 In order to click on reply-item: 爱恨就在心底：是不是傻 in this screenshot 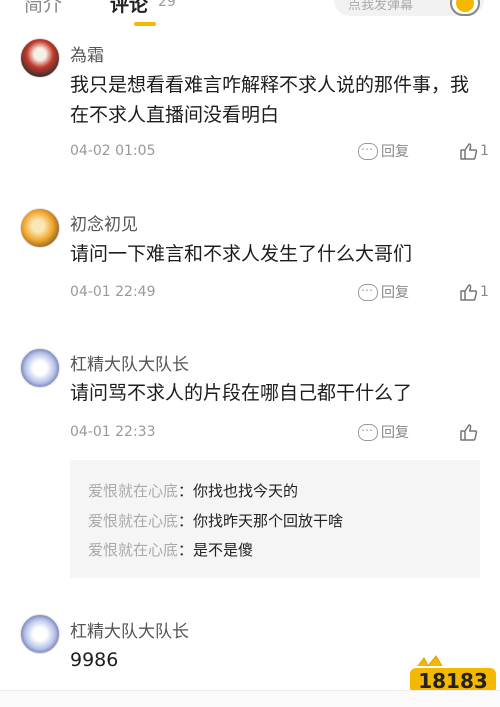, I will do `click(170, 549)`.